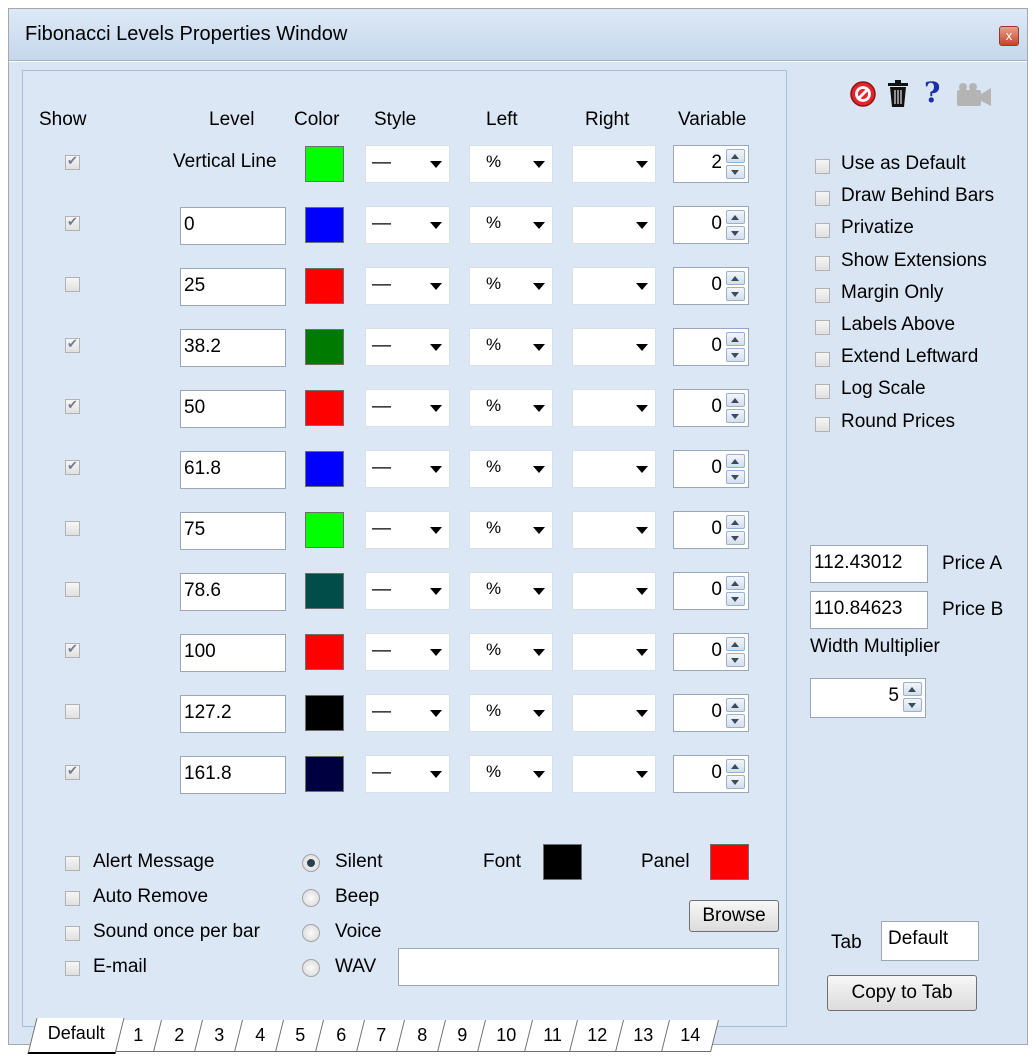 The width and height of the screenshot is (1032, 1058). I want to click on variable-stepper: 2, so click(711, 164).